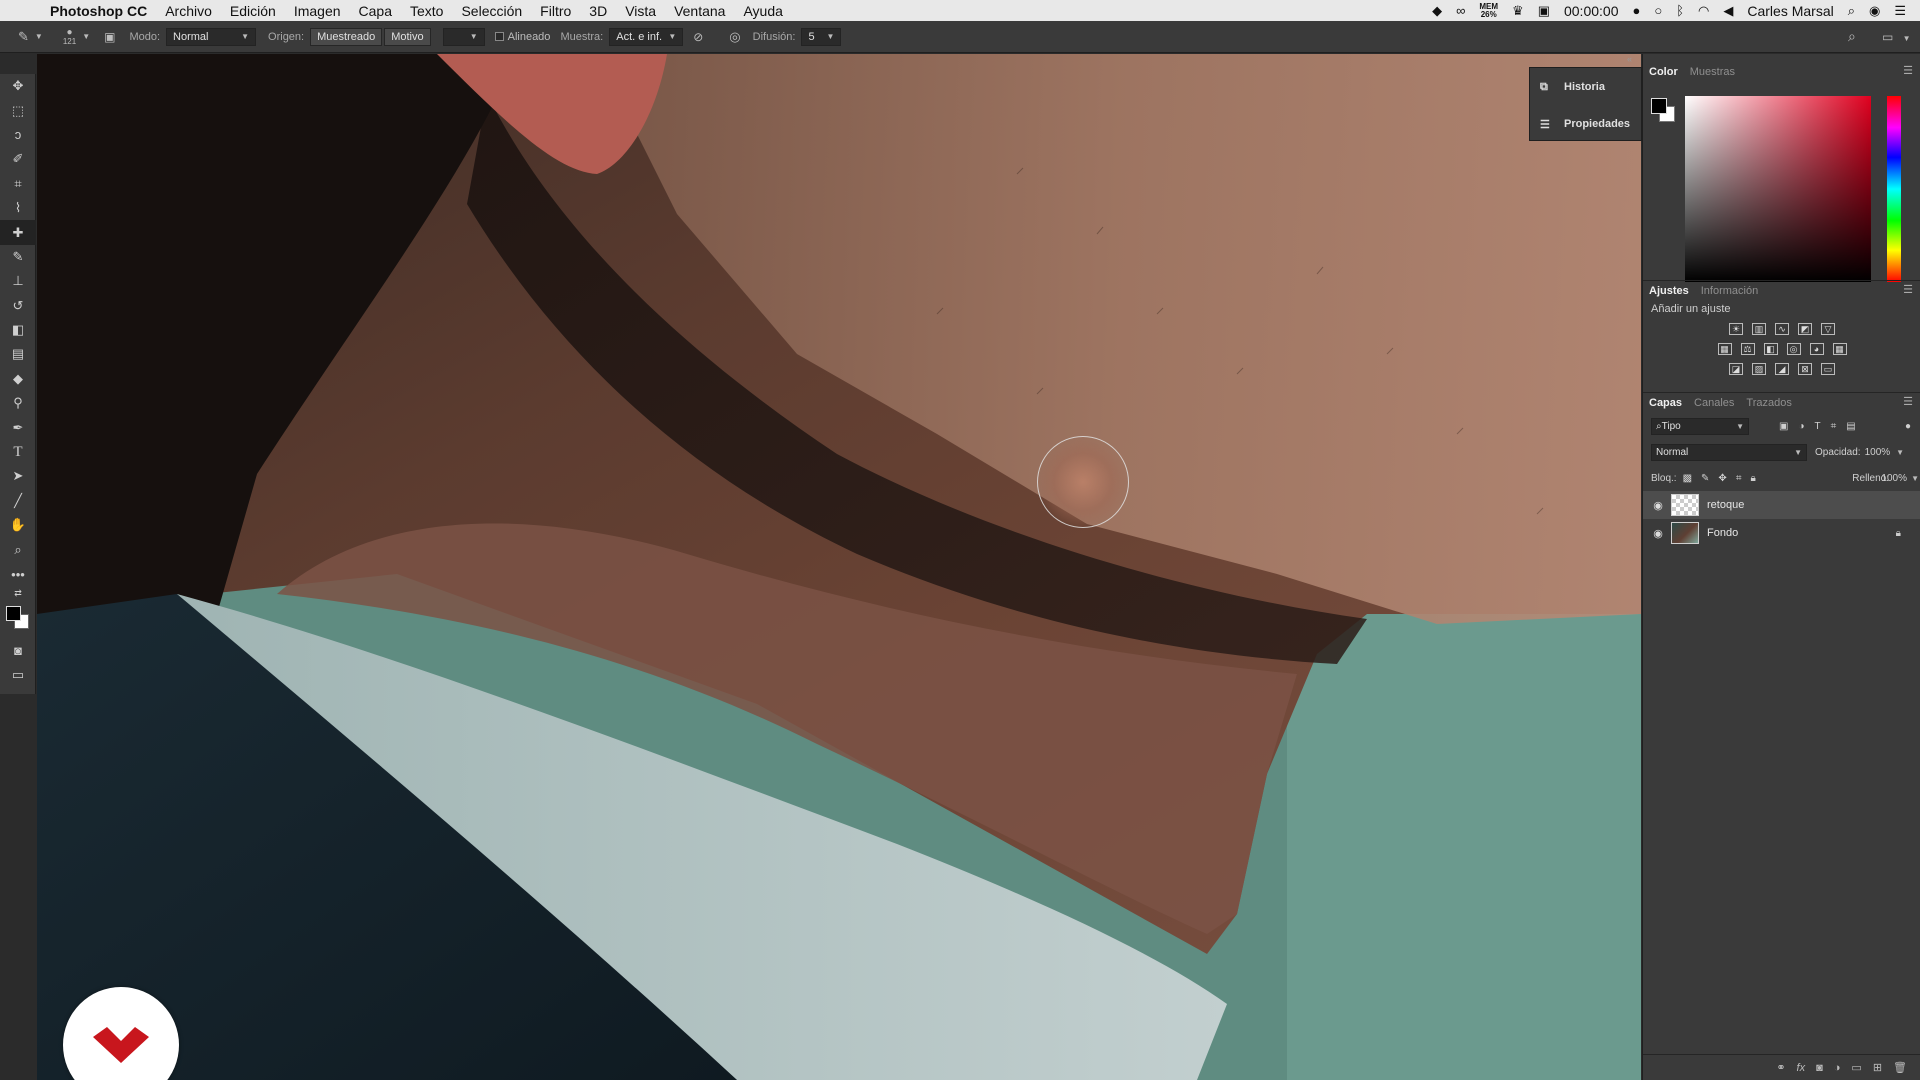 This screenshot has height=1080, width=1920. What do you see at coordinates (1856, 1067) in the screenshot?
I see `new-group-icon: ▭` at bounding box center [1856, 1067].